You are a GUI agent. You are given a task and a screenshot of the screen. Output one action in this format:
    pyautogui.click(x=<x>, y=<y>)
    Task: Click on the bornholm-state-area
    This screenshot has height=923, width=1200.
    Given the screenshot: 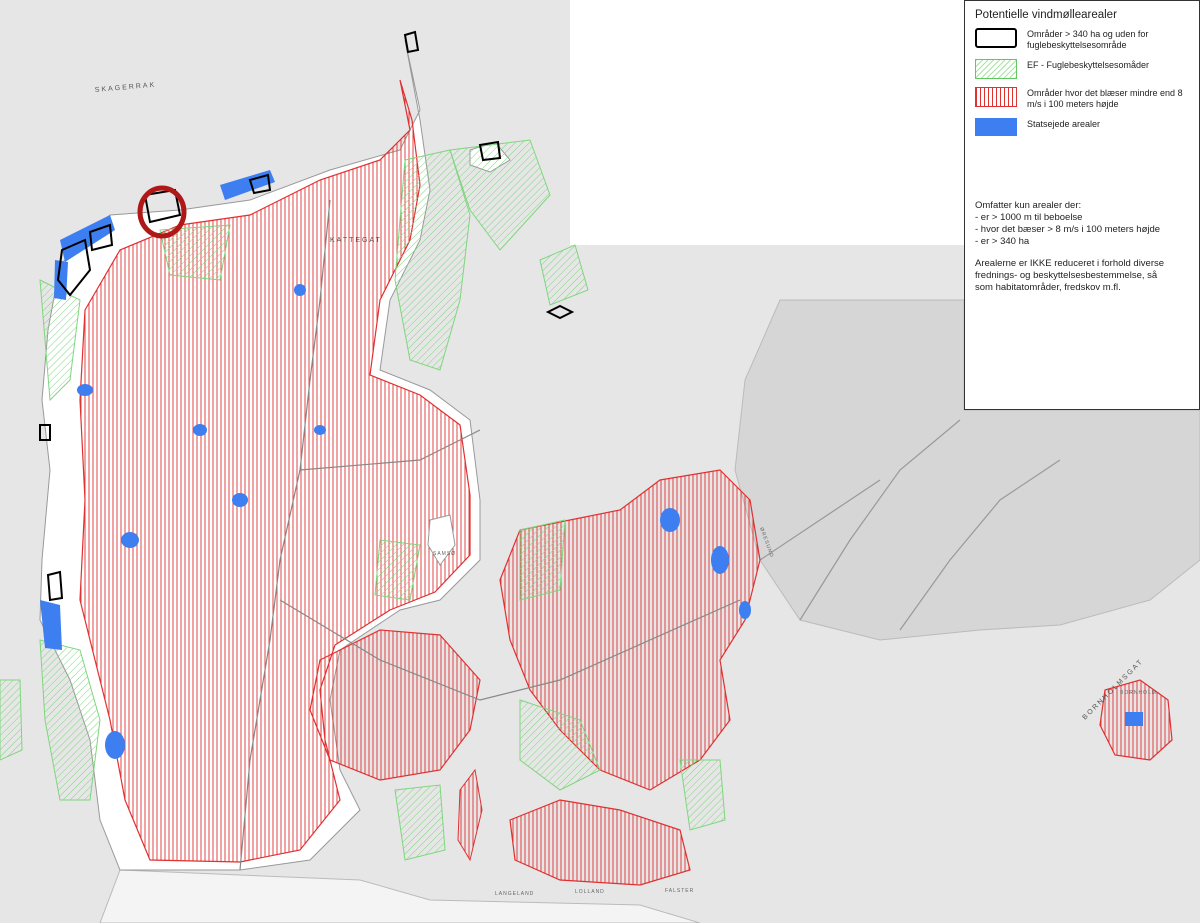 What is the action you would take?
    pyautogui.click(x=1134, y=719)
    